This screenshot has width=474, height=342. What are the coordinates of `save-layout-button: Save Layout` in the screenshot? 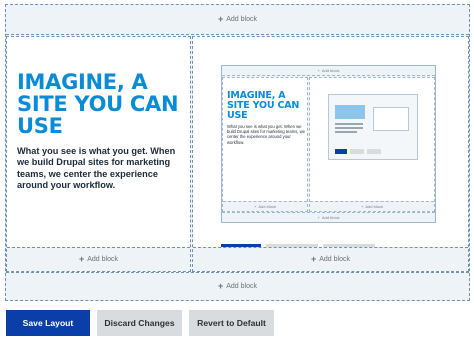 It's located at (48, 323).